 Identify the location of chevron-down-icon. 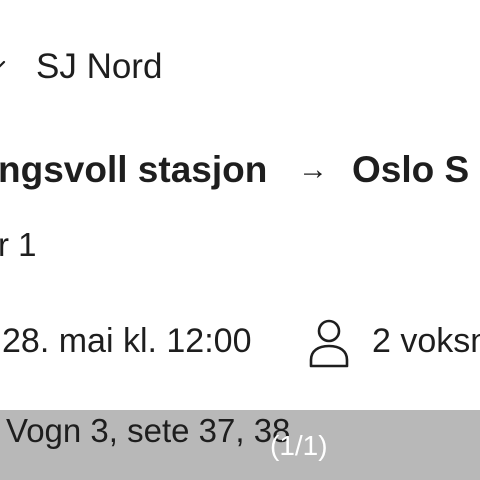
(3, 64).